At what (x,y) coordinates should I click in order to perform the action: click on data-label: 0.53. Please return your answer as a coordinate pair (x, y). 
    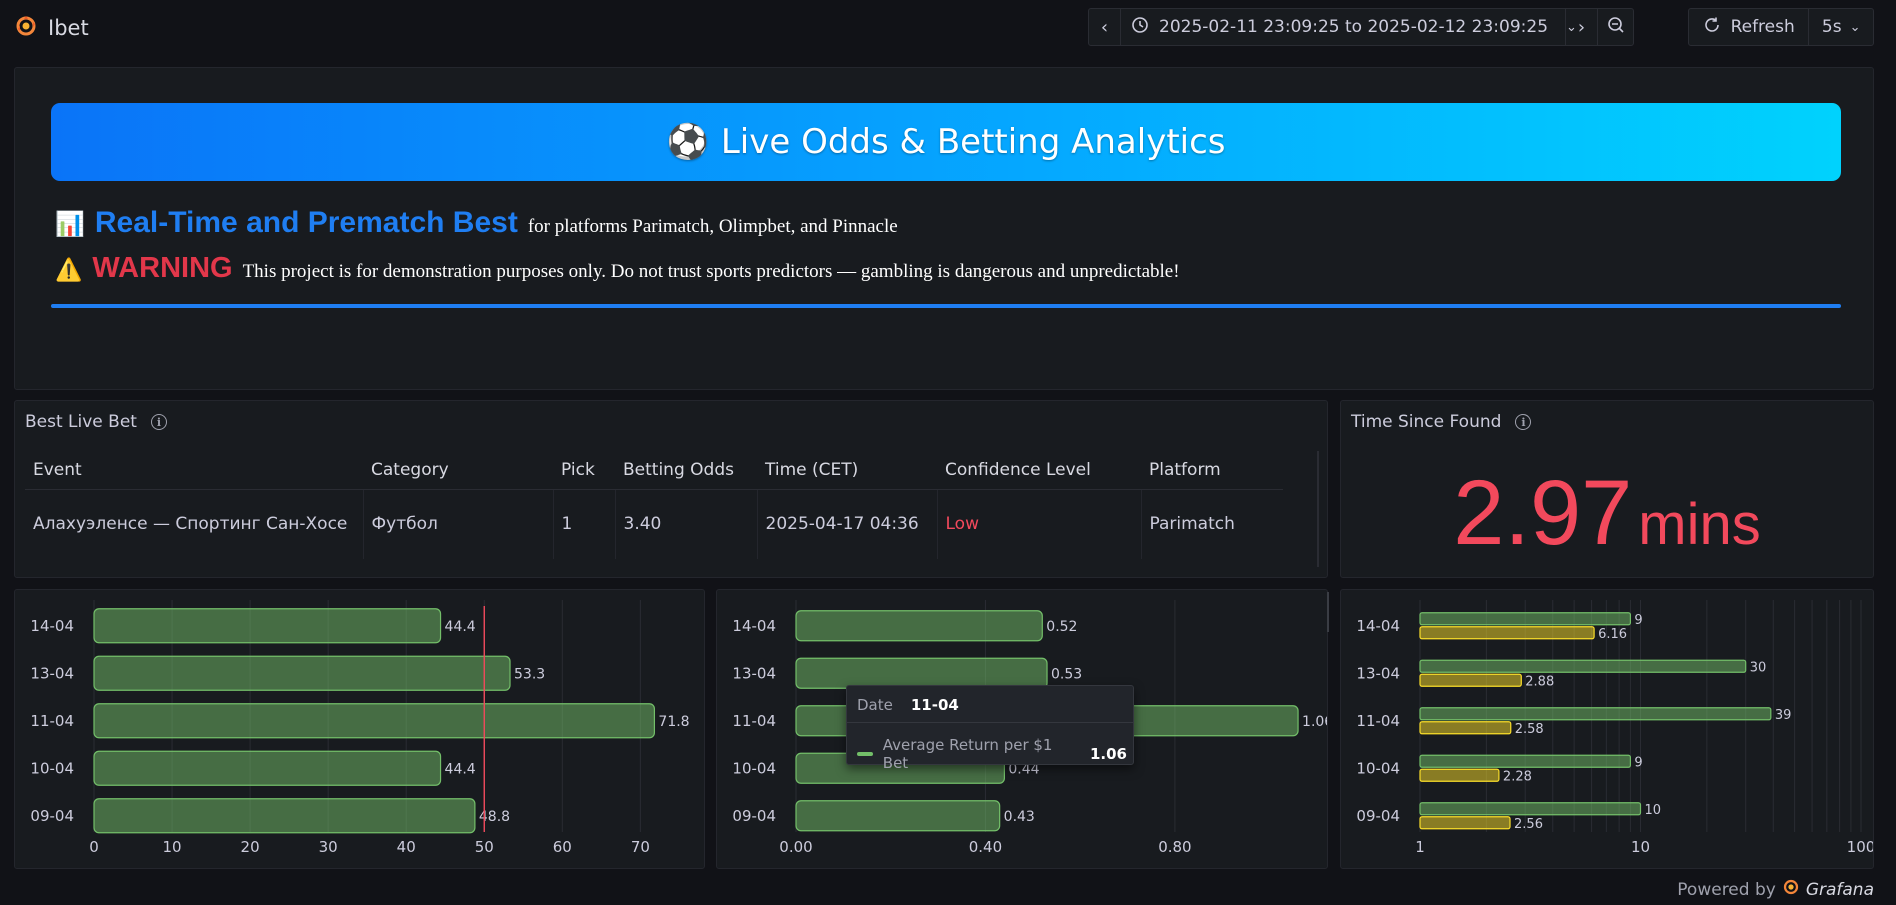
    Looking at the image, I should click on (1066, 674).